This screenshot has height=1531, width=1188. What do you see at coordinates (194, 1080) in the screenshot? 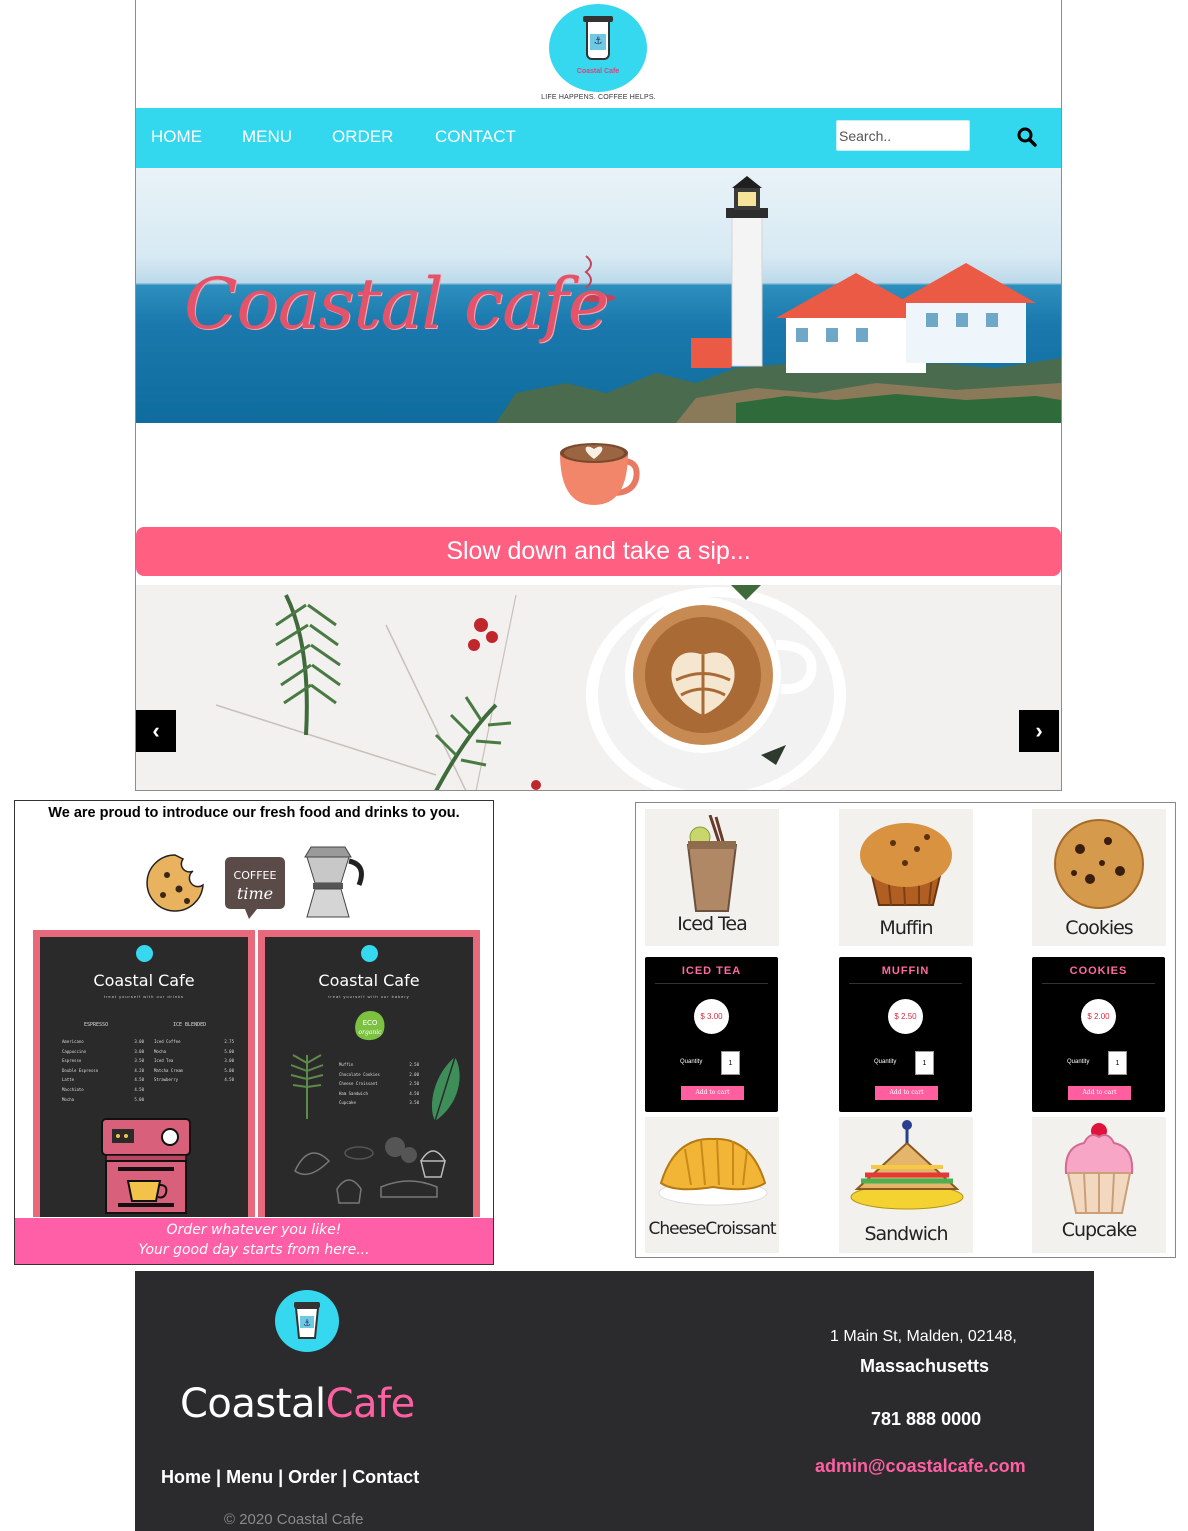
I see `menu-item: Strawberry 4.50` at bounding box center [194, 1080].